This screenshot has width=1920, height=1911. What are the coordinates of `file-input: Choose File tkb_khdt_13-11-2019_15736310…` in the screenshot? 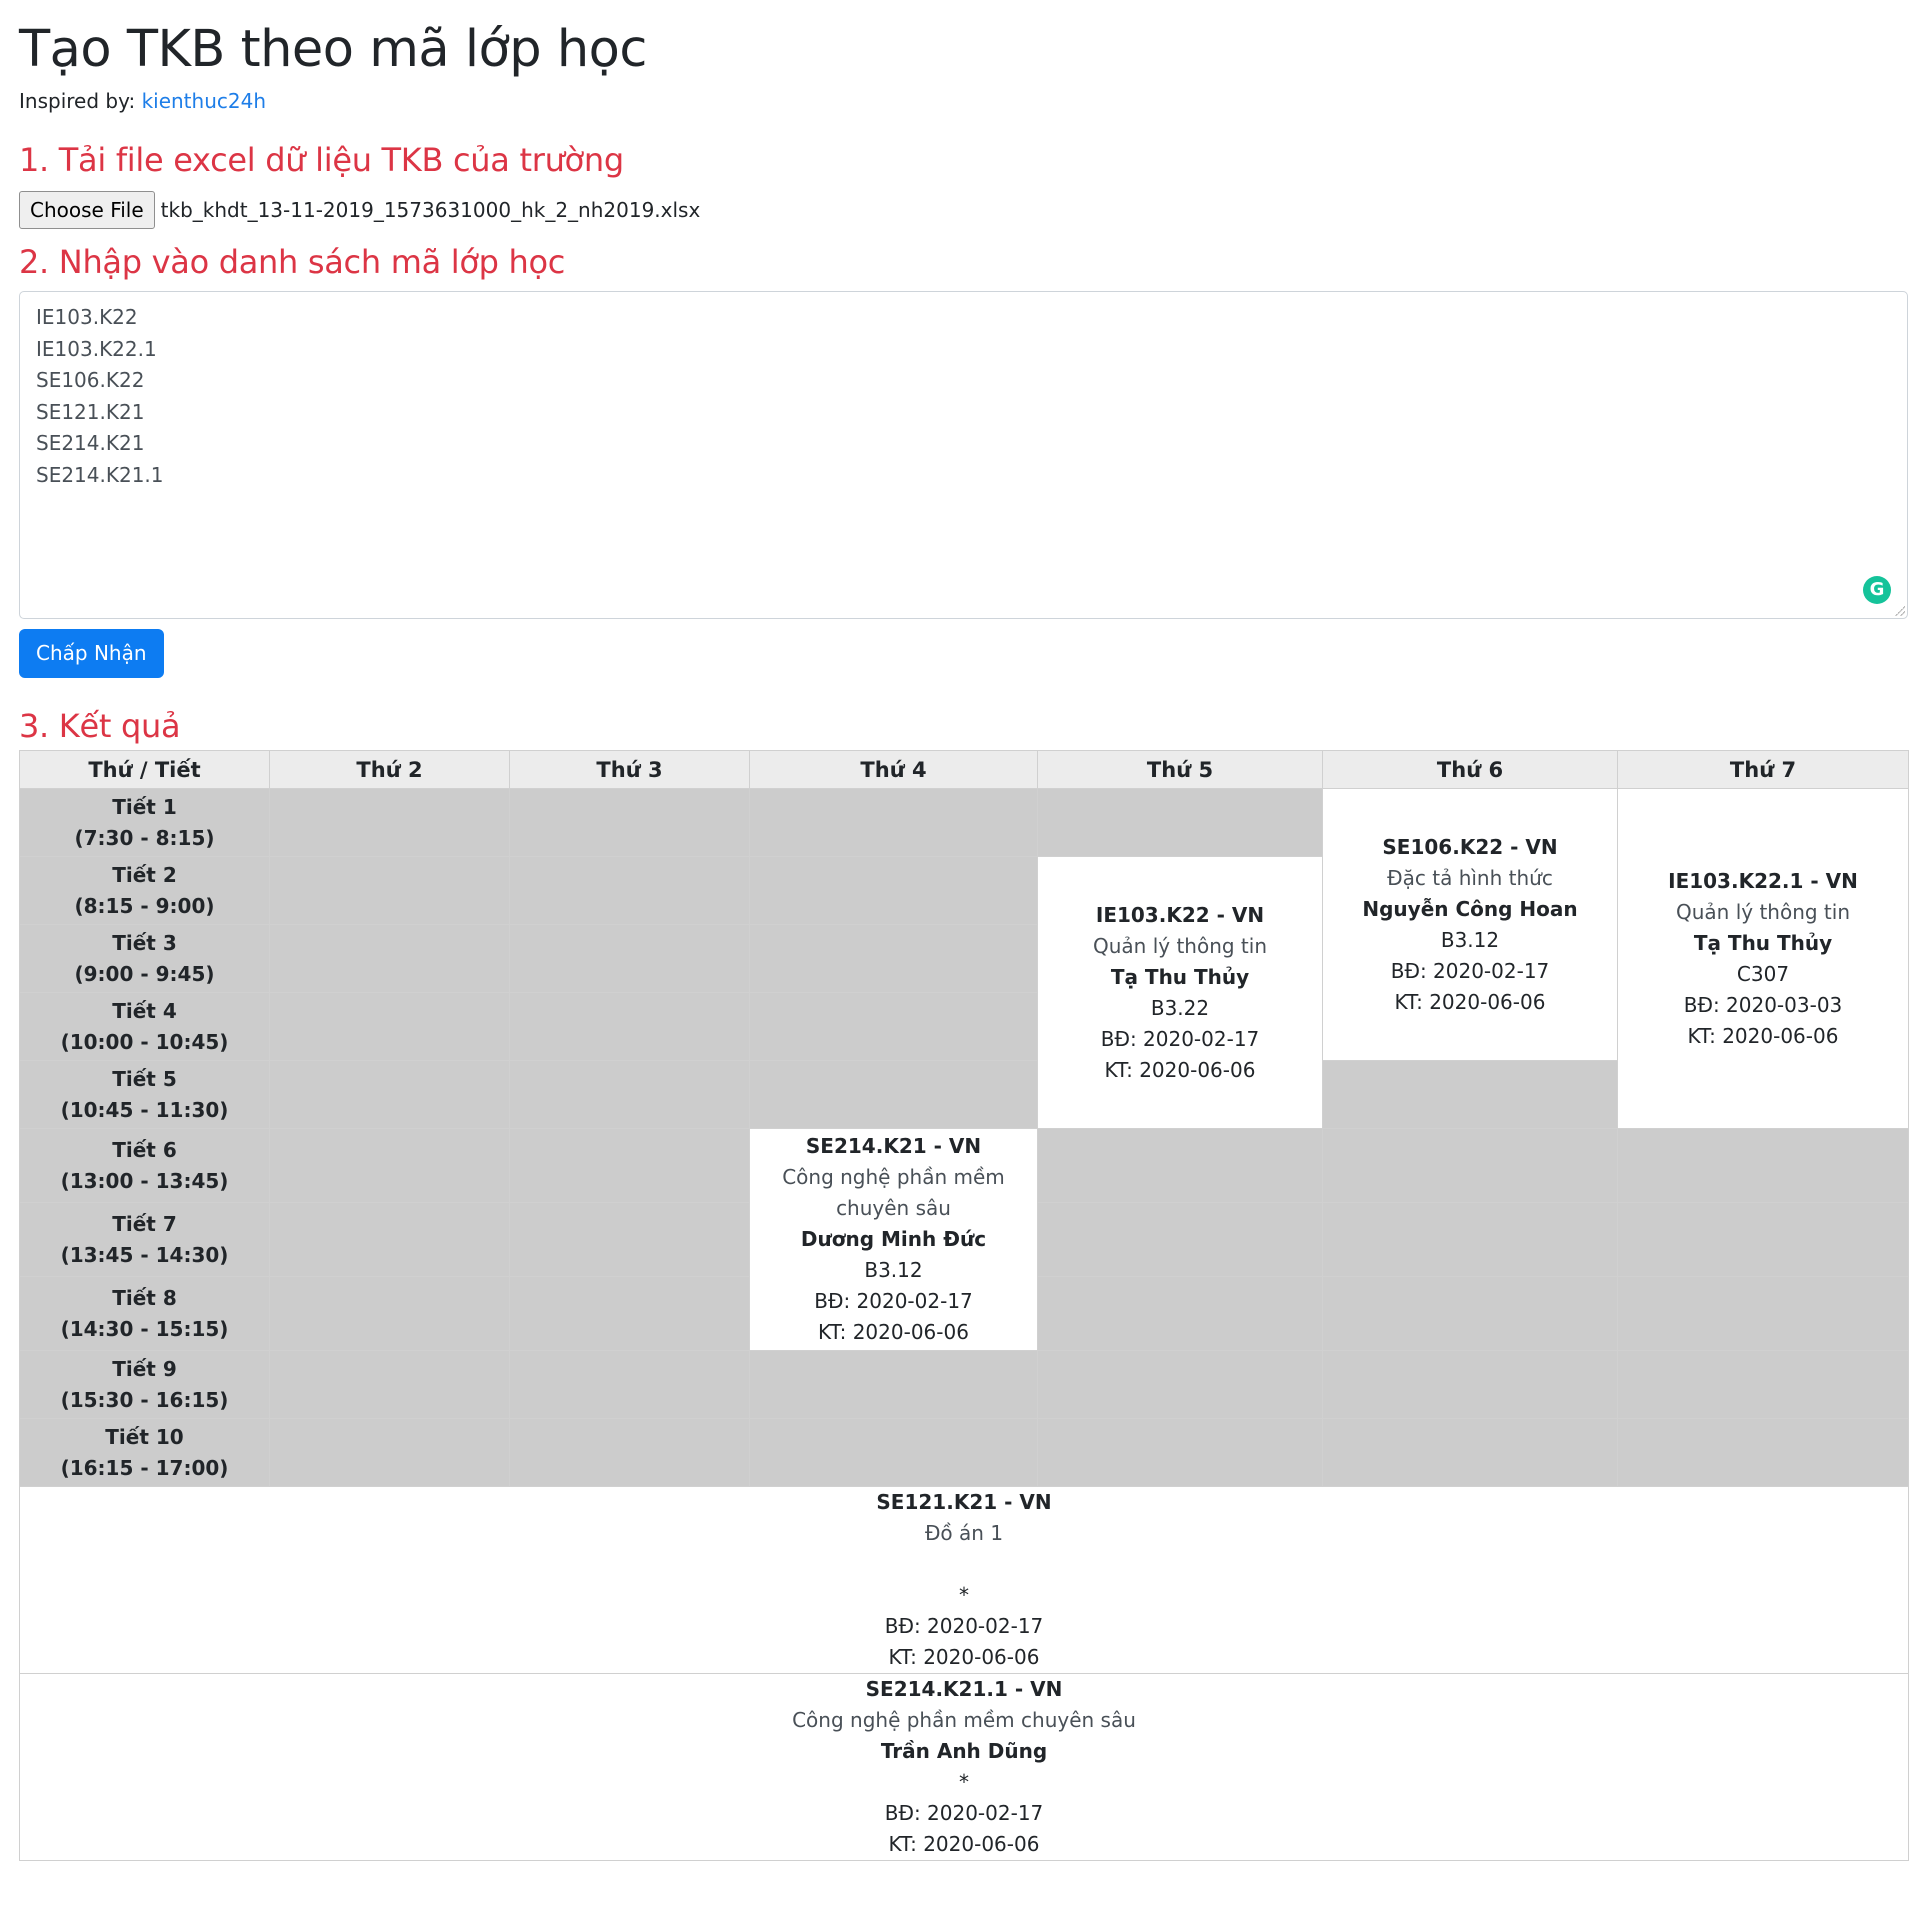 It's located at (960, 210).